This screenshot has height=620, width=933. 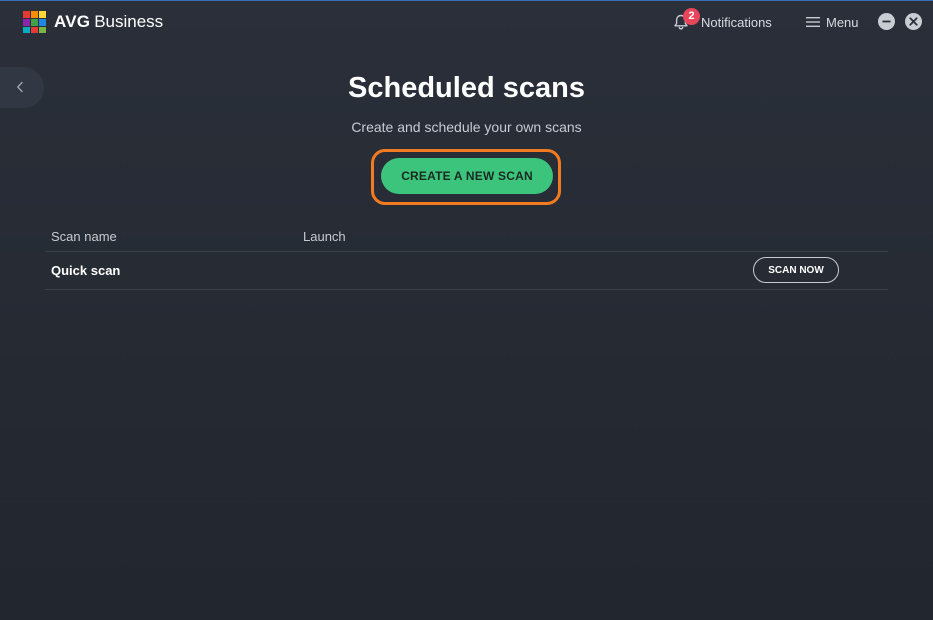 I want to click on create-new-scan-button: CREATE A NEW SCAN, so click(x=467, y=176).